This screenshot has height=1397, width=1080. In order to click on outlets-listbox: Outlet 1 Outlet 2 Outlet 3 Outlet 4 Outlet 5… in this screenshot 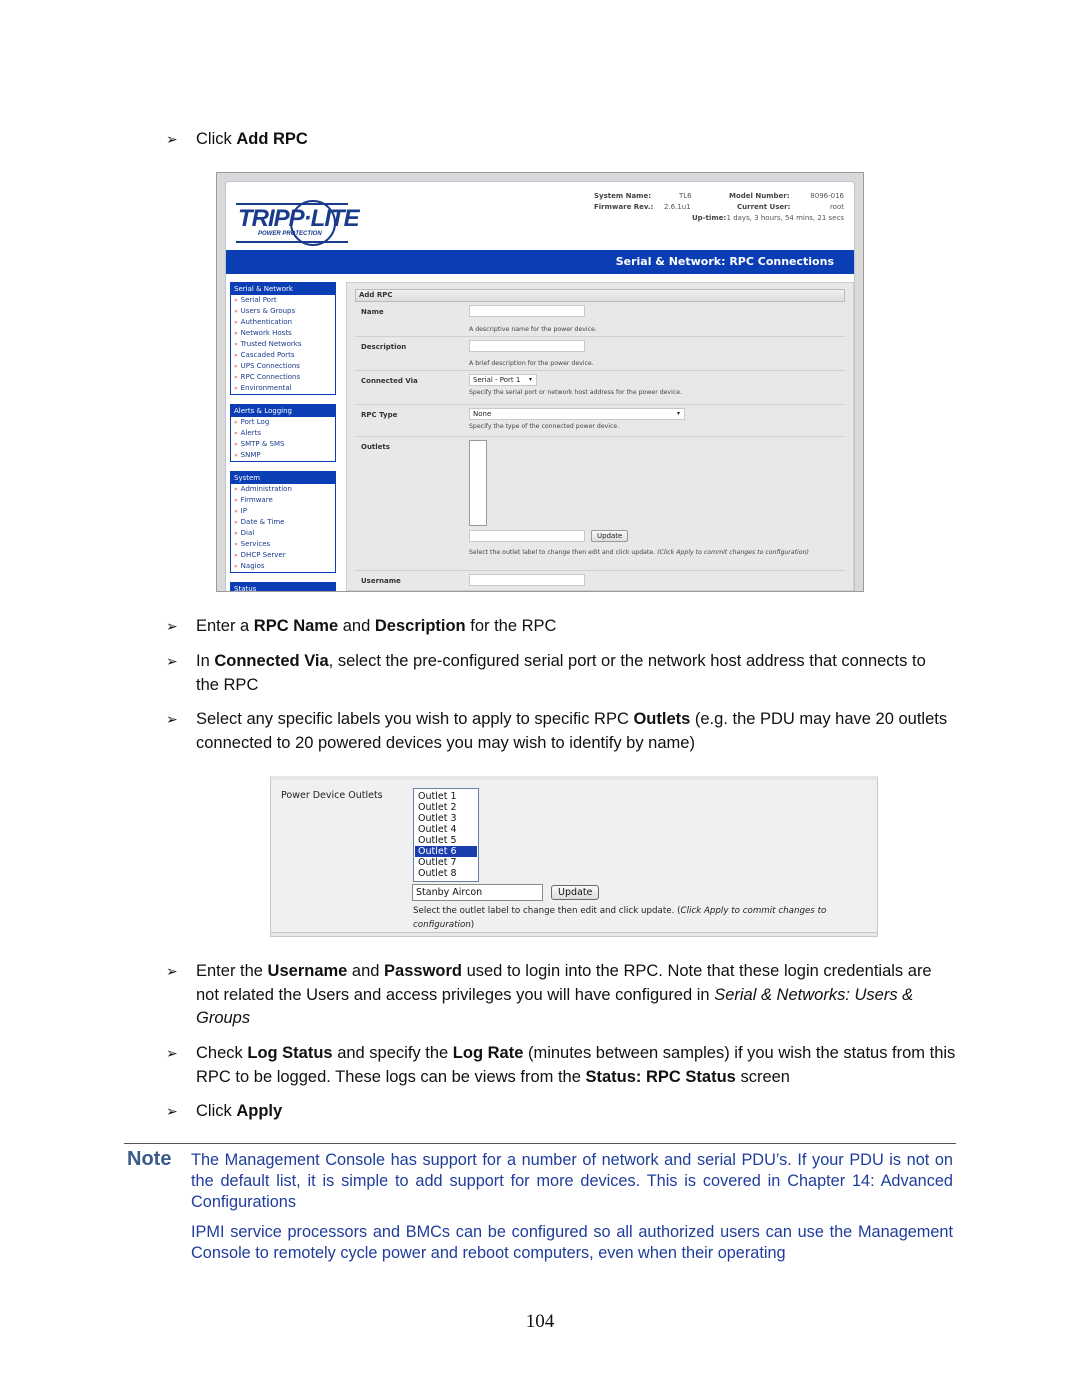, I will do `click(446, 835)`.